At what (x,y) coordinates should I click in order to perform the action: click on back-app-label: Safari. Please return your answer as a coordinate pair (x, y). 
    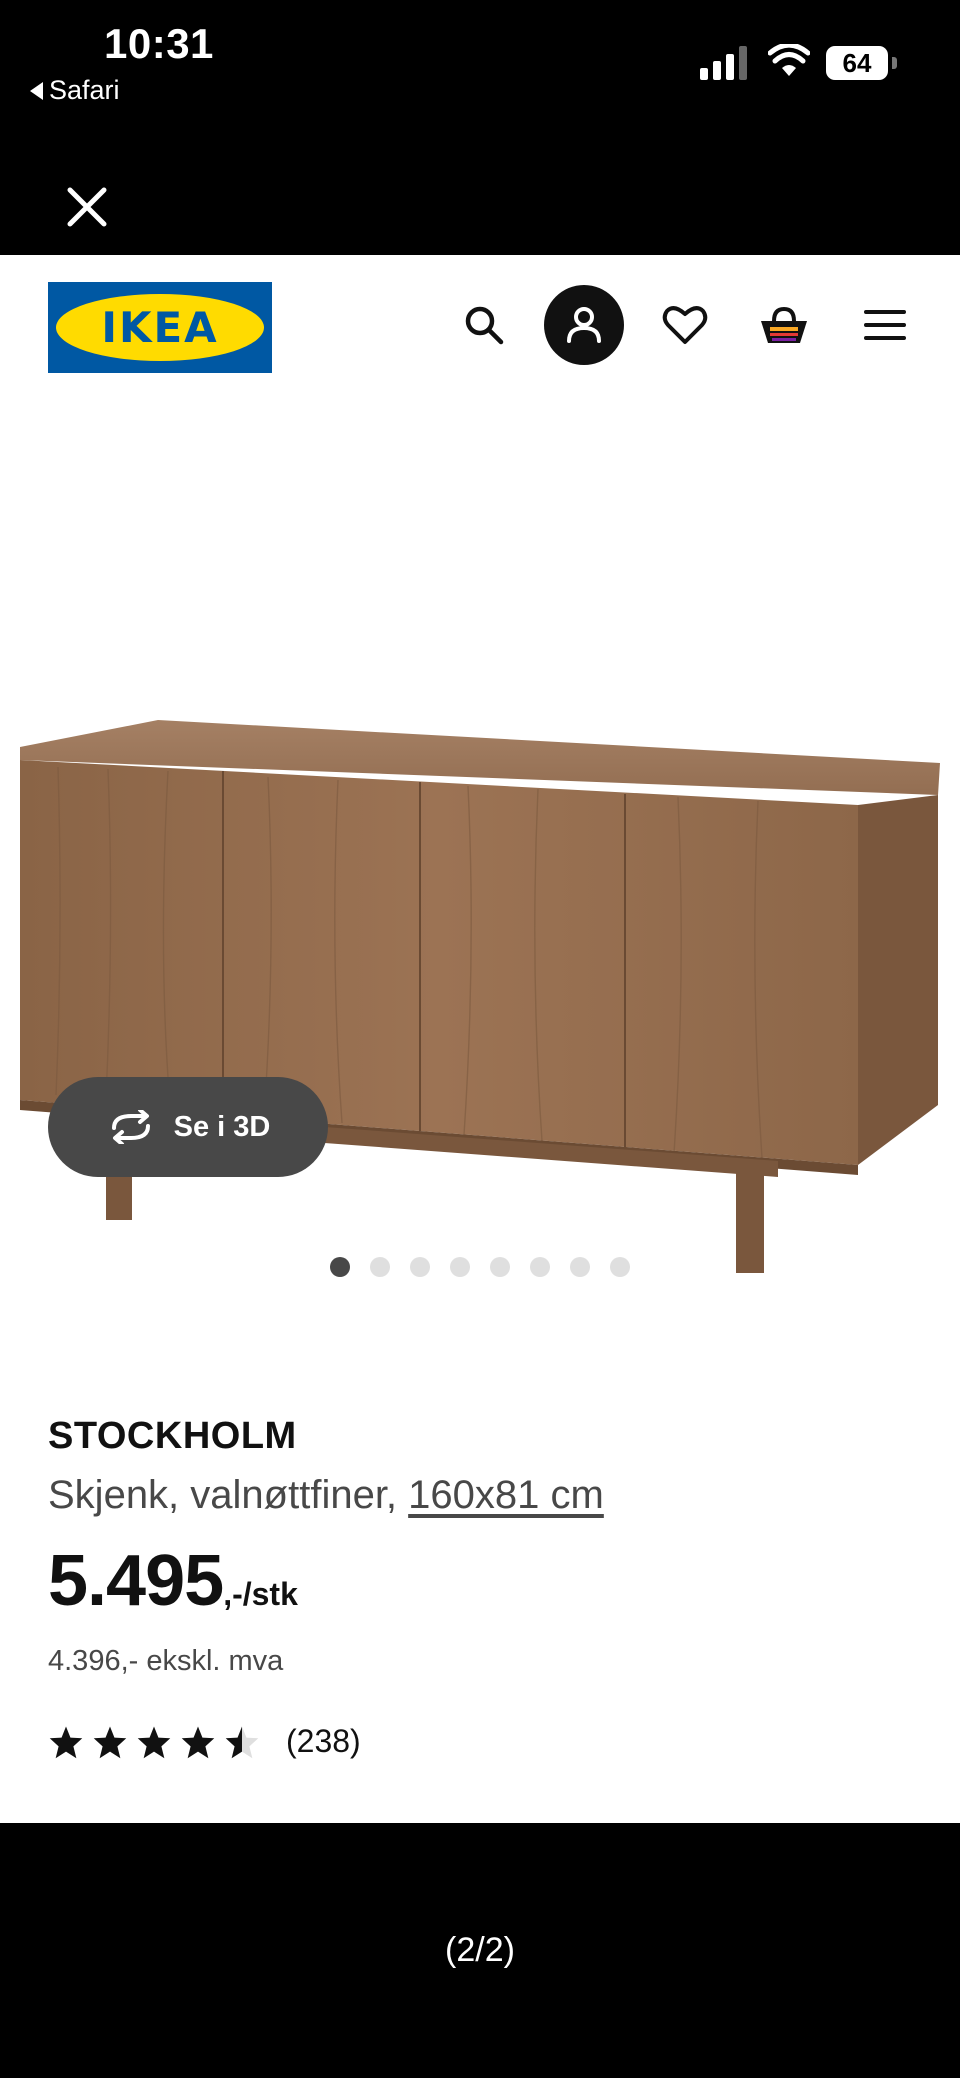
    Looking at the image, I should click on (84, 90).